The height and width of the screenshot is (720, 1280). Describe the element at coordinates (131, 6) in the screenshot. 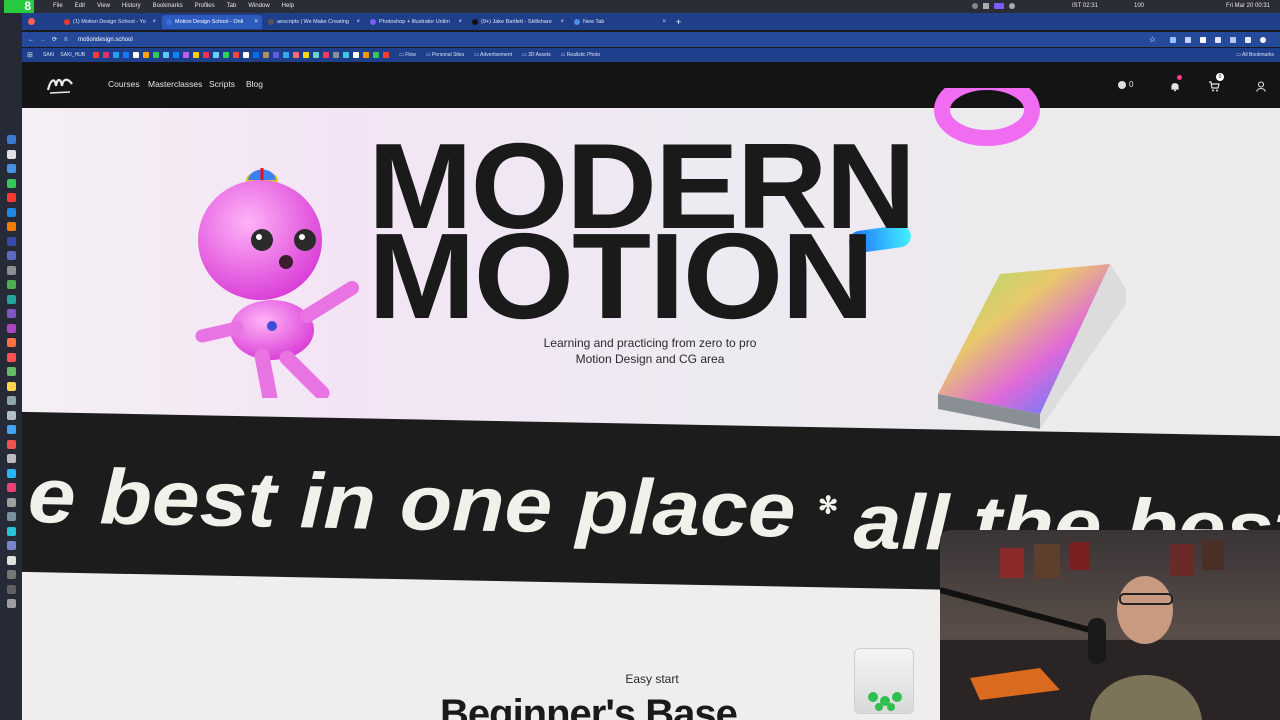

I see `menu-history: History` at that location.